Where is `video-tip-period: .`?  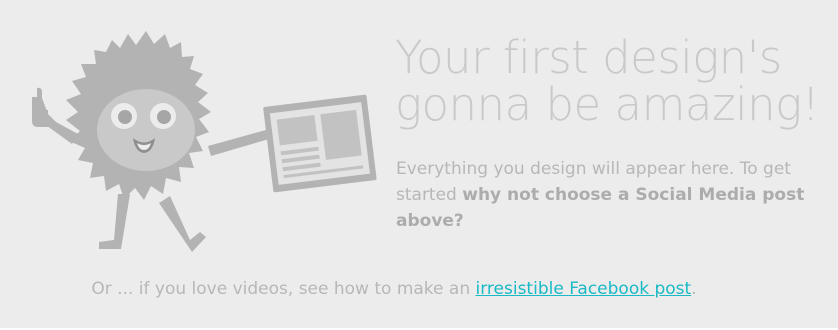
video-tip-period: . is located at coordinates (694, 289).